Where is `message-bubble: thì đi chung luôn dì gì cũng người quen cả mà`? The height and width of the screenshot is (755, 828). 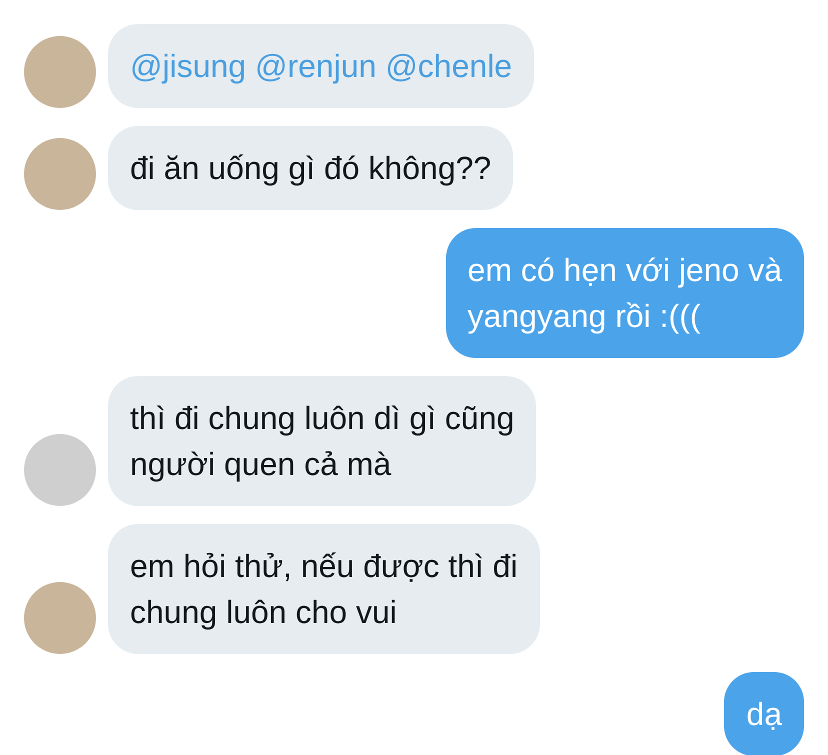 message-bubble: thì đi chung luôn dì gì cũng người quen cả mà is located at coordinates (322, 441).